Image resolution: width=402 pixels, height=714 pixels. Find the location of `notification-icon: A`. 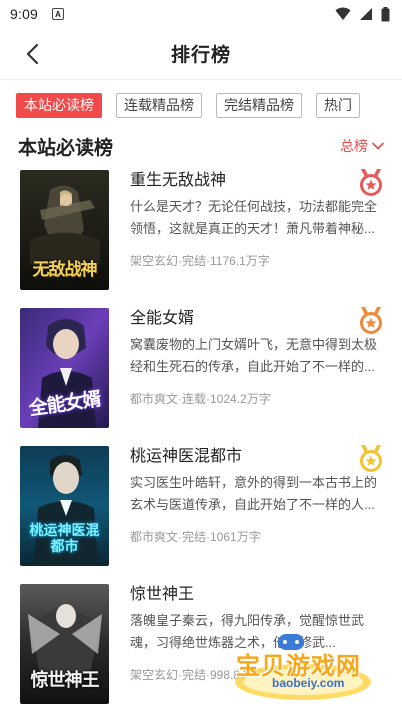

notification-icon: A is located at coordinates (58, 14).